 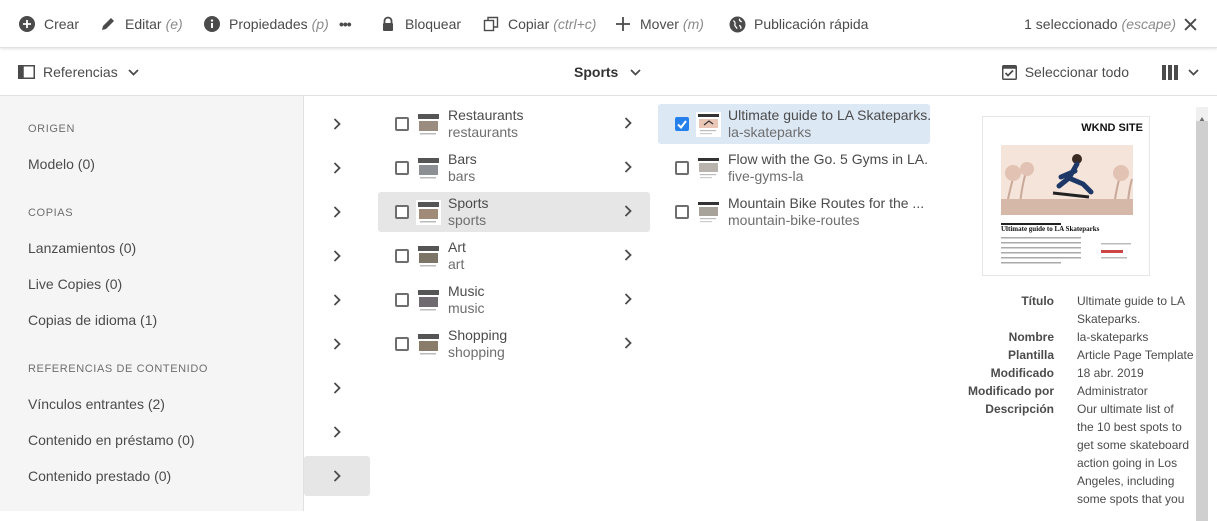 What do you see at coordinates (514, 344) in the screenshot?
I see `list-item: Shopping shopping` at bounding box center [514, 344].